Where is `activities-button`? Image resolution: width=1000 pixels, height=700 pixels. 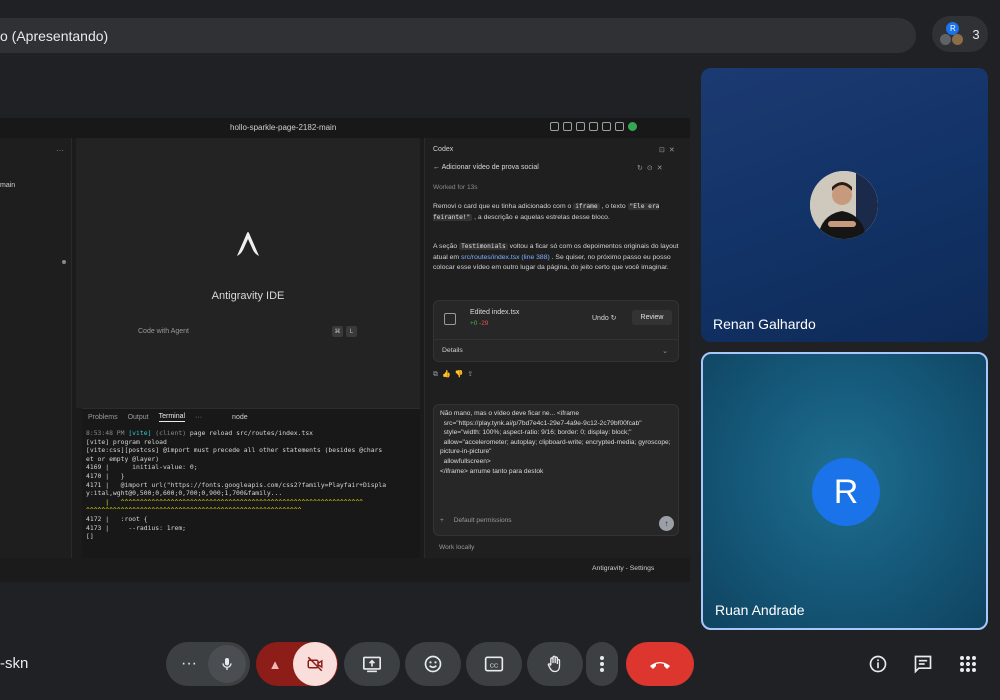
activities-button is located at coordinates (968, 664).